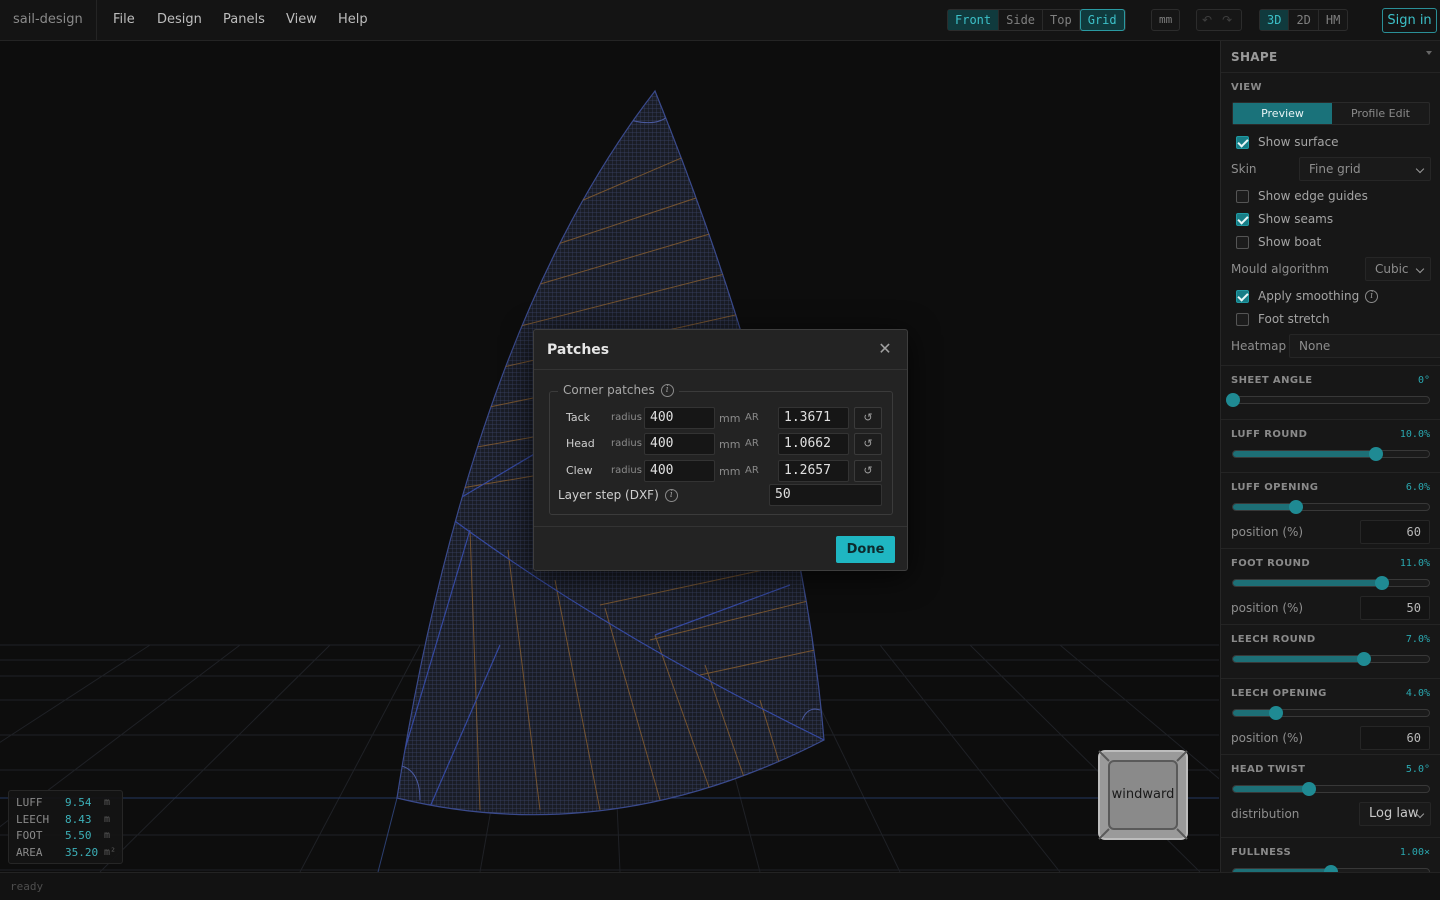 The image size is (1440, 900). Describe the element at coordinates (1242, 319) in the screenshot. I see `foot-stretch-checkbox` at that location.